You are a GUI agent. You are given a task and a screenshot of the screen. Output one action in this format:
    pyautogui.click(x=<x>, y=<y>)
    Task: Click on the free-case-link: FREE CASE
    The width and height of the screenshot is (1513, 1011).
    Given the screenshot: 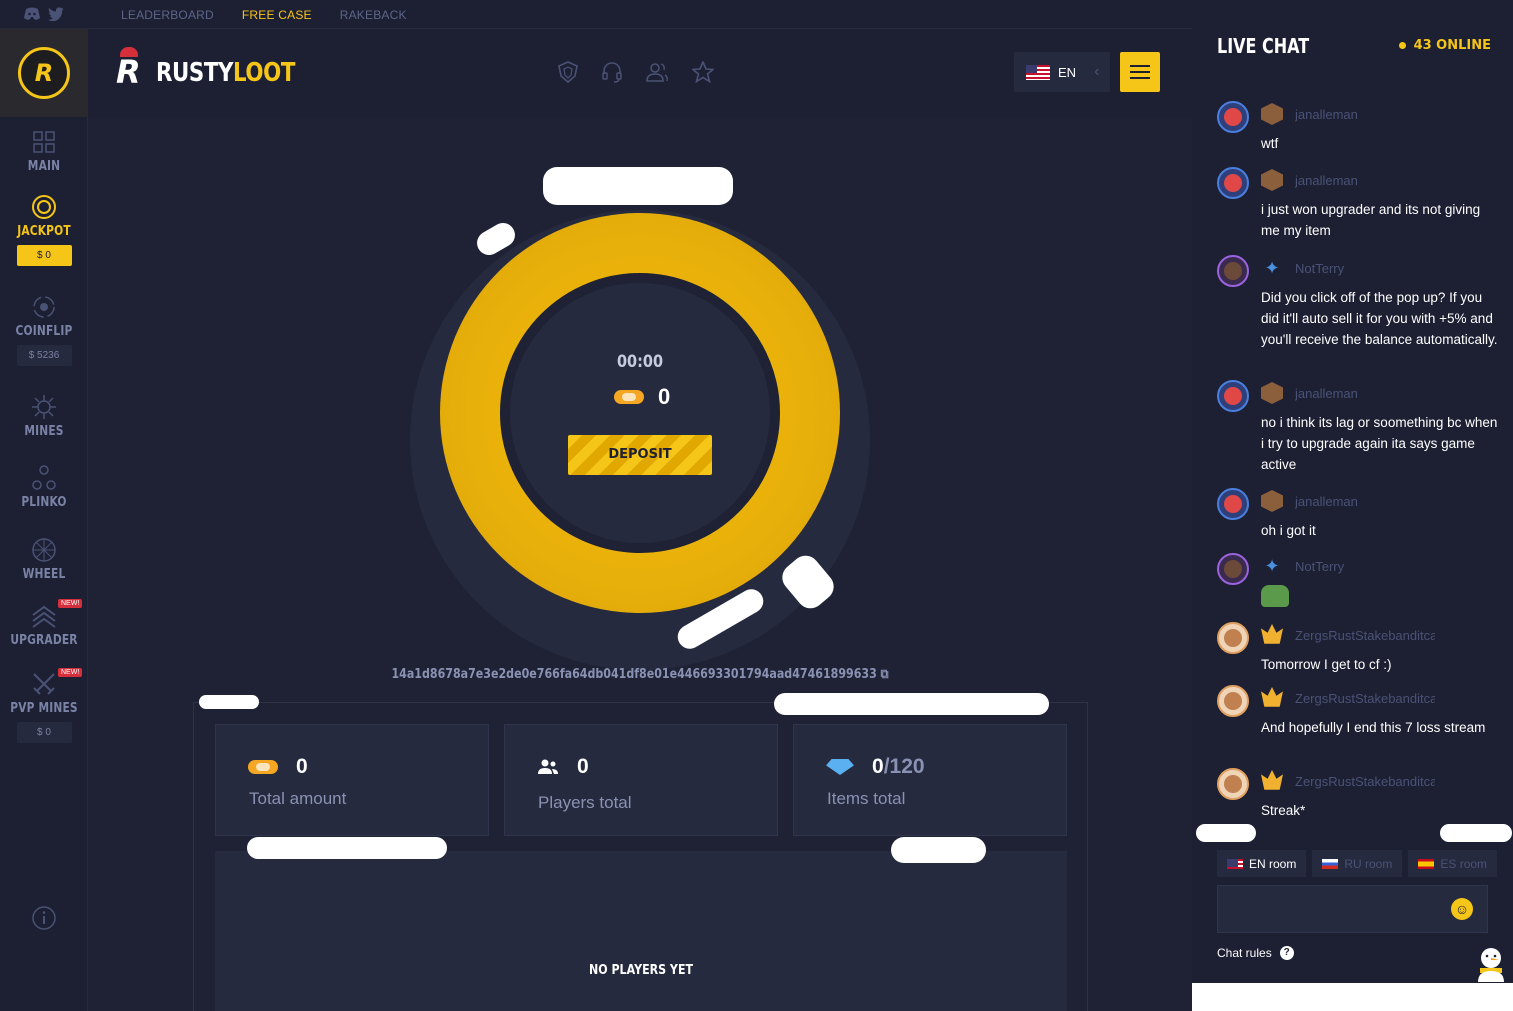 What is the action you would take?
    pyautogui.click(x=277, y=15)
    